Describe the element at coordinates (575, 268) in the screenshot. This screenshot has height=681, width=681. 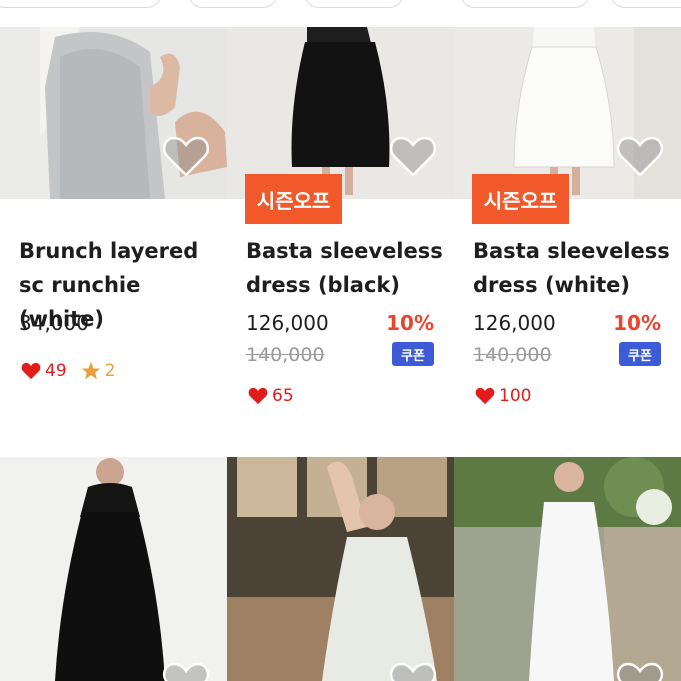
I see `product-title: Basta sleeveless dress (white)` at that location.